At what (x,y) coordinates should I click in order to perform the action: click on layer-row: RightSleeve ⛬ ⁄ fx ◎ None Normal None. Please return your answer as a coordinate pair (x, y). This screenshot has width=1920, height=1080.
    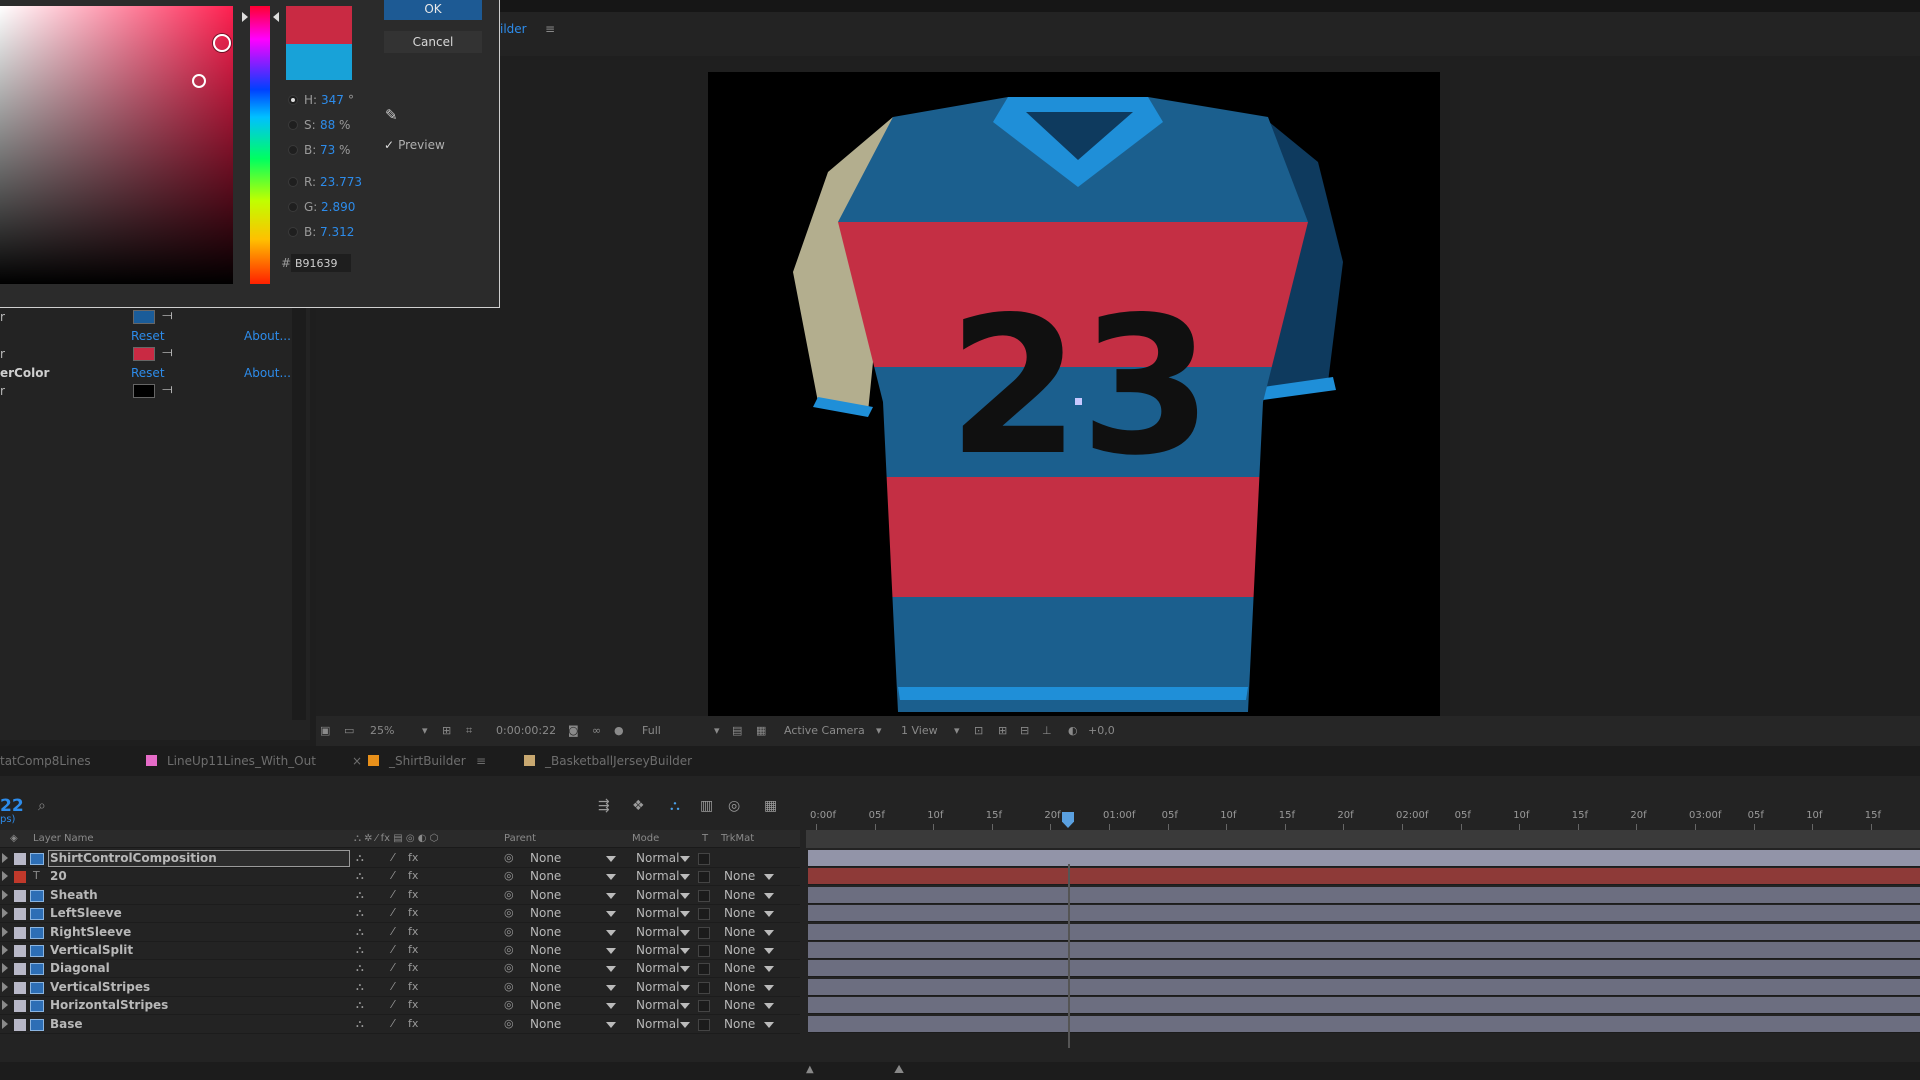
    Looking at the image, I should click on (400, 933).